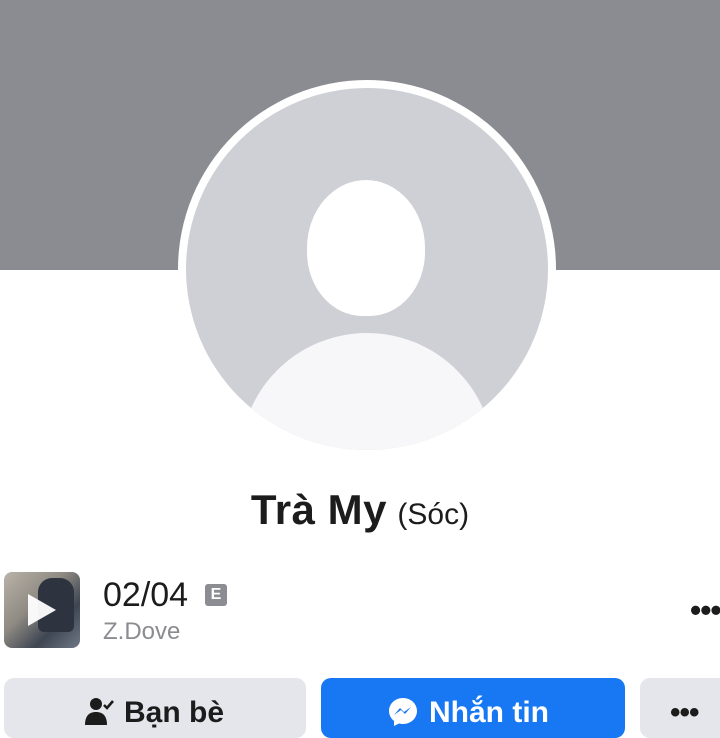 The width and height of the screenshot is (720, 738). I want to click on friends-button-label: Bạn bè, so click(174, 712).